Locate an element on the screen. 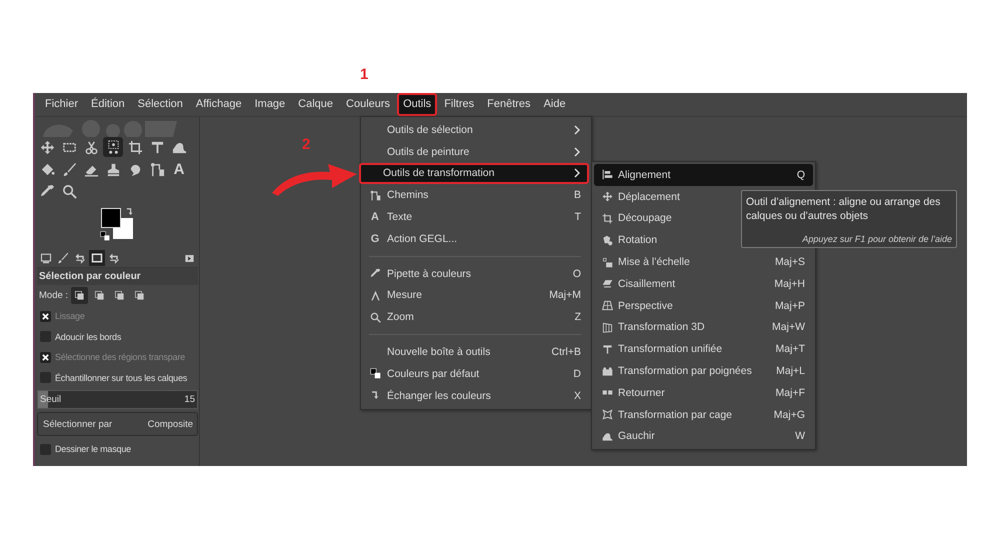  menu-item: Échanger les couleurs X is located at coordinates (476, 395).